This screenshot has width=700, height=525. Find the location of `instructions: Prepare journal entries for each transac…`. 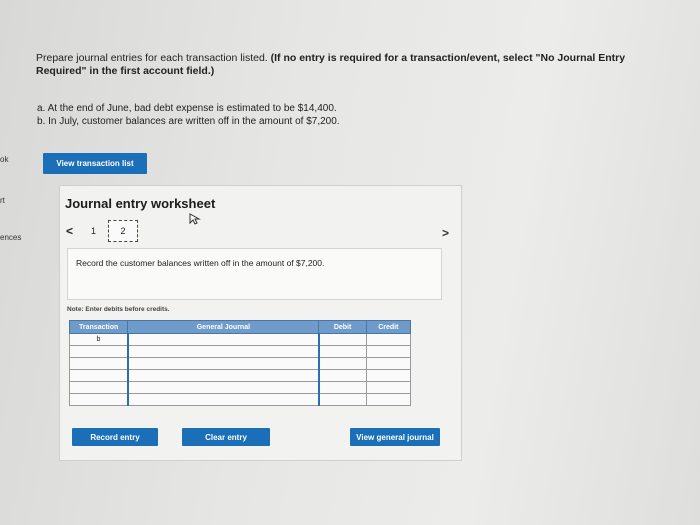

instructions: Prepare journal entries for each transac… is located at coordinates (346, 65).